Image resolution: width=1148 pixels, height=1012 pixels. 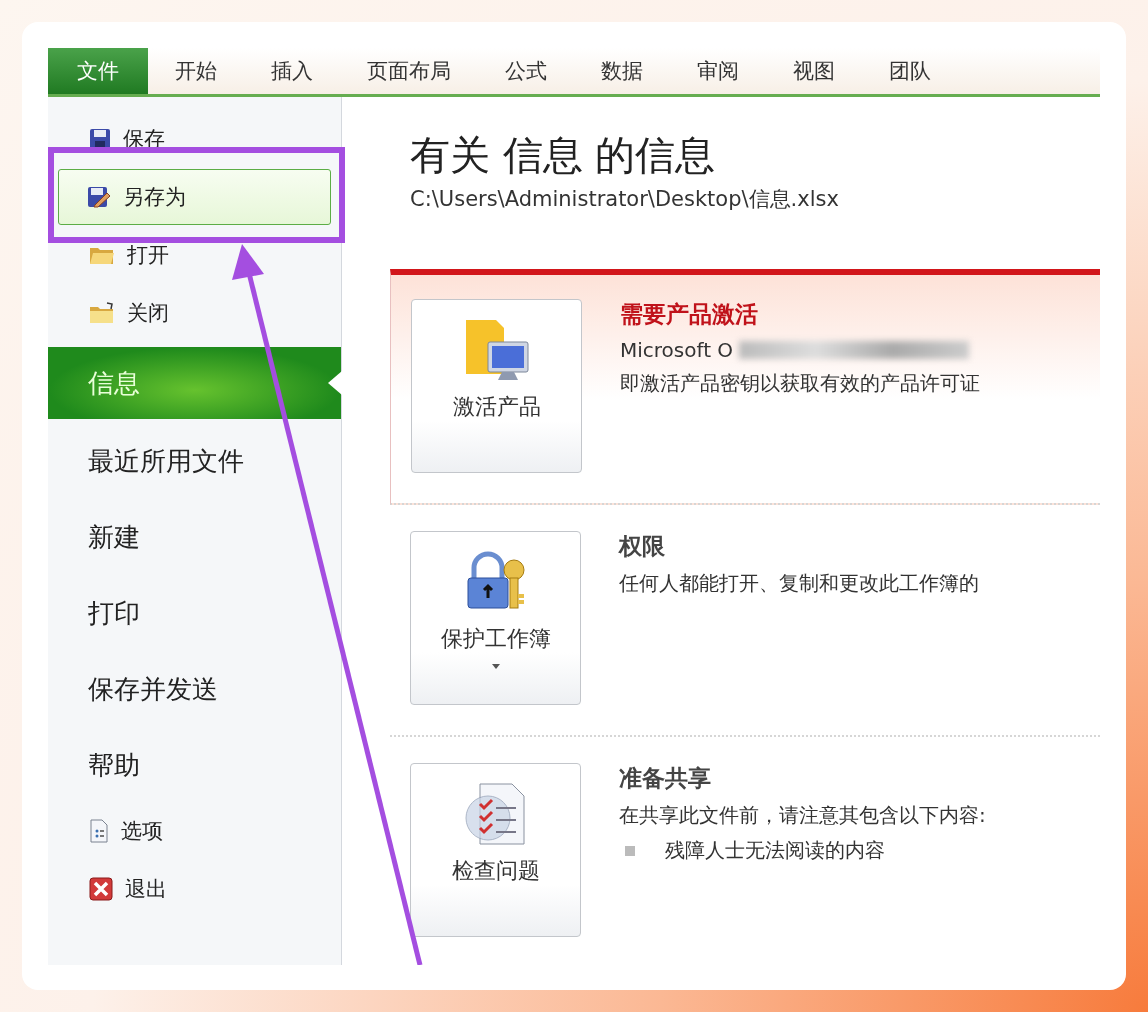 I want to click on action-button: 激活产品, so click(x=496, y=386).